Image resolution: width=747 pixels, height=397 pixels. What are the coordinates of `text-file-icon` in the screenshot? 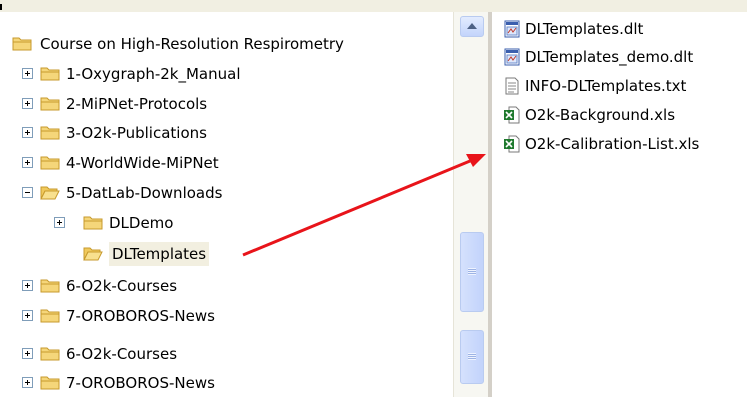 It's located at (512, 86).